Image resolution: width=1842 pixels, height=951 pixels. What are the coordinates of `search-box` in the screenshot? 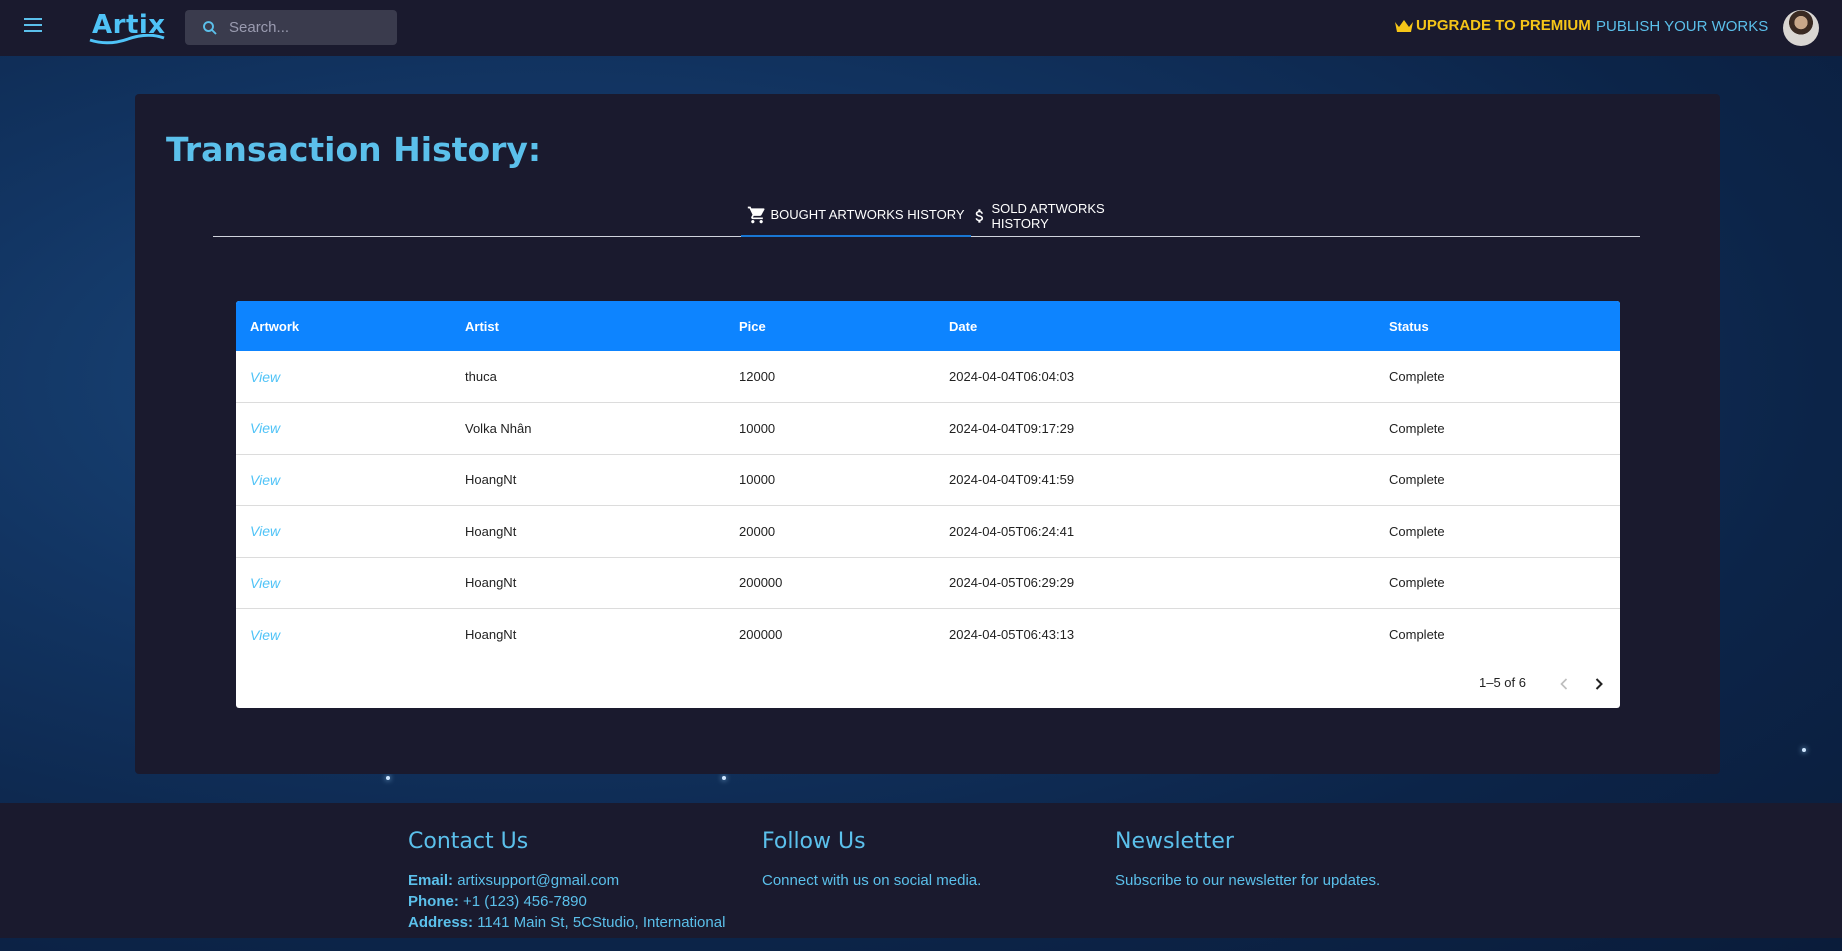 It's located at (291, 27).